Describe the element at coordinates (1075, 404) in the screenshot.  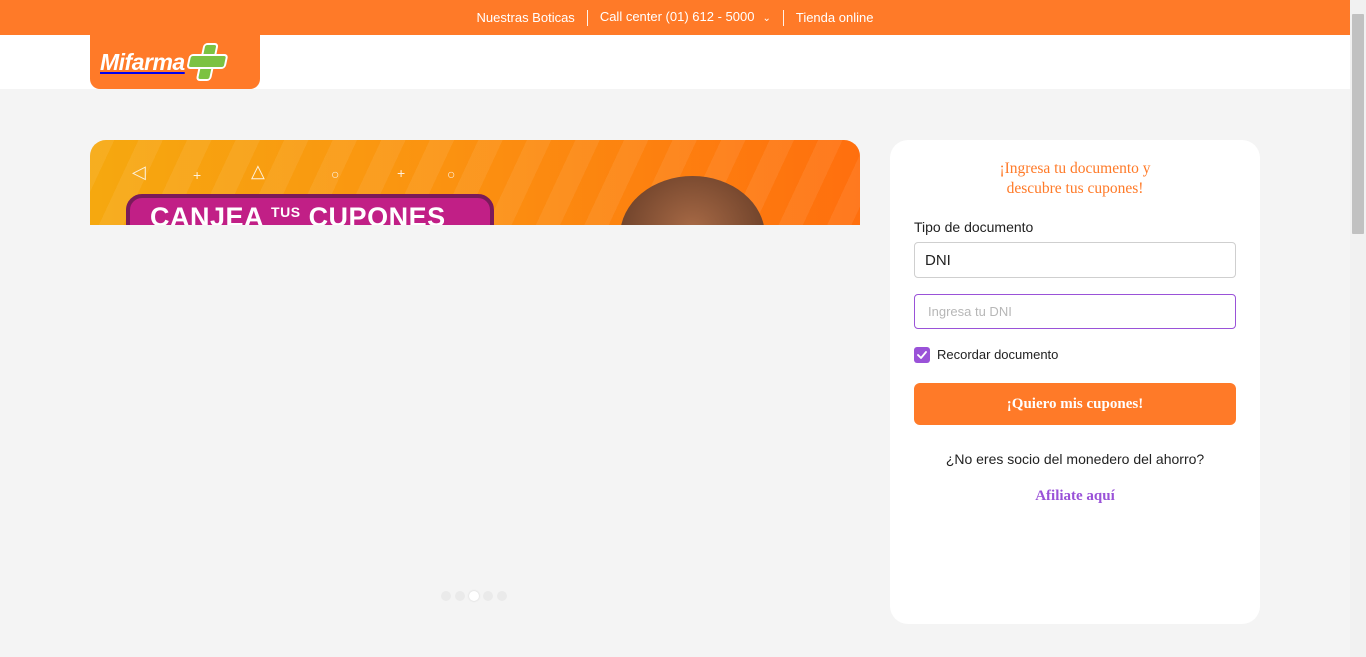
I see `get-coupons-button: ¡Quiero mis cupones!` at that location.